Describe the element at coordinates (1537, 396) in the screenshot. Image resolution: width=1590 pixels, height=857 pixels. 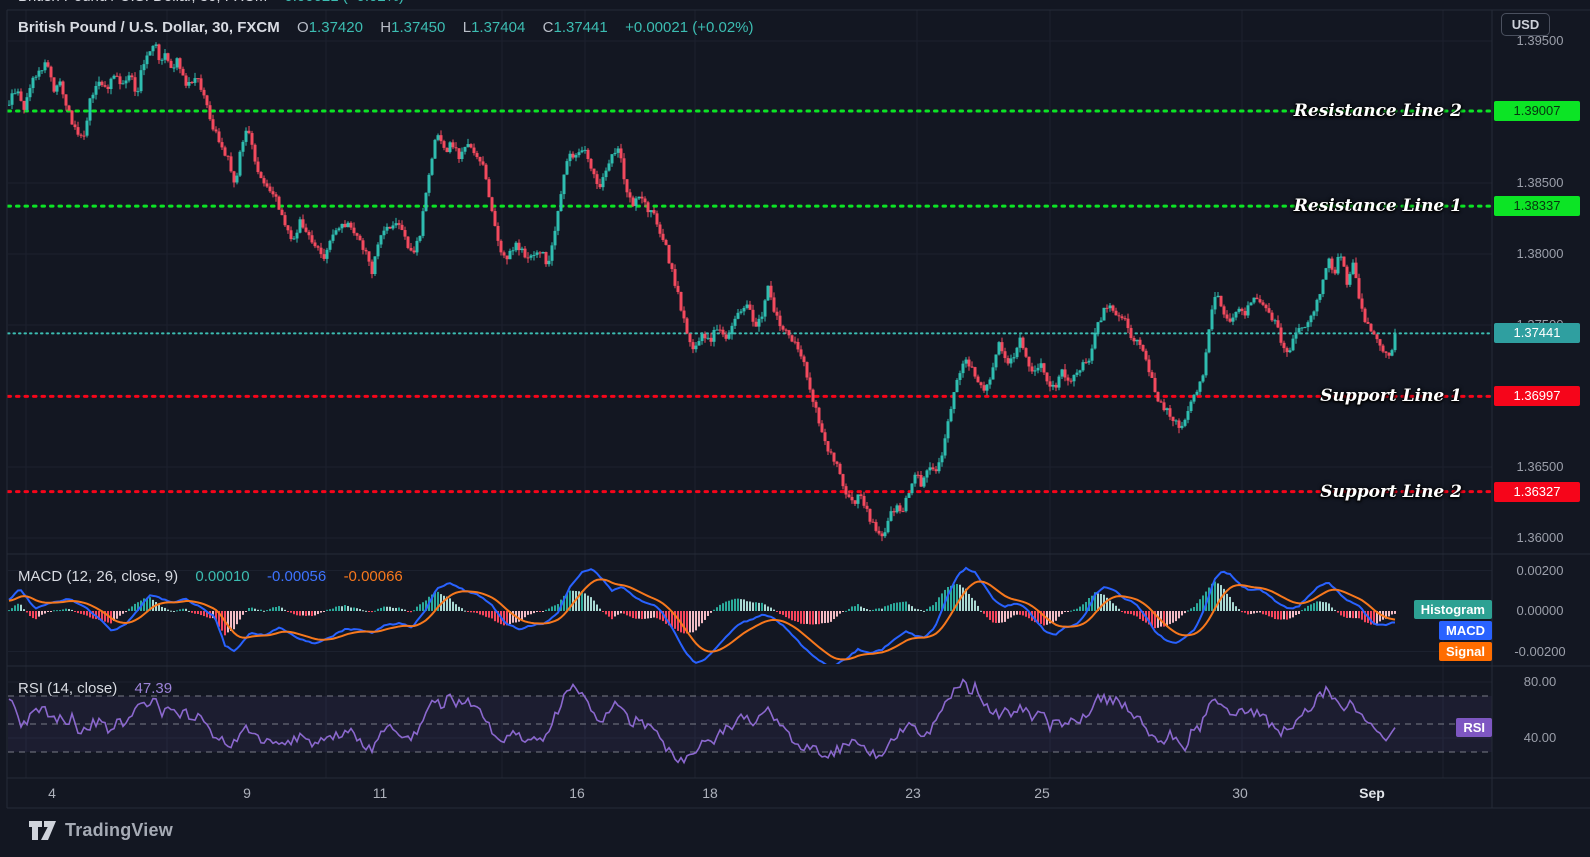
I see `level-price-label: 1.36997` at that location.